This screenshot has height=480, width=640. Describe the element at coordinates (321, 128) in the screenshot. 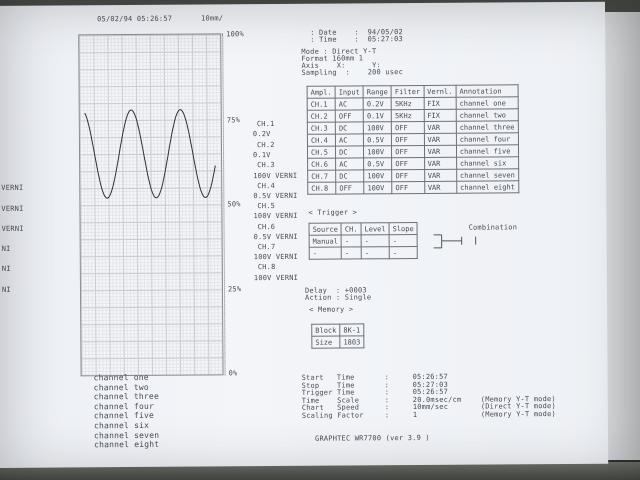

I see `table-cell: CH.3` at that location.